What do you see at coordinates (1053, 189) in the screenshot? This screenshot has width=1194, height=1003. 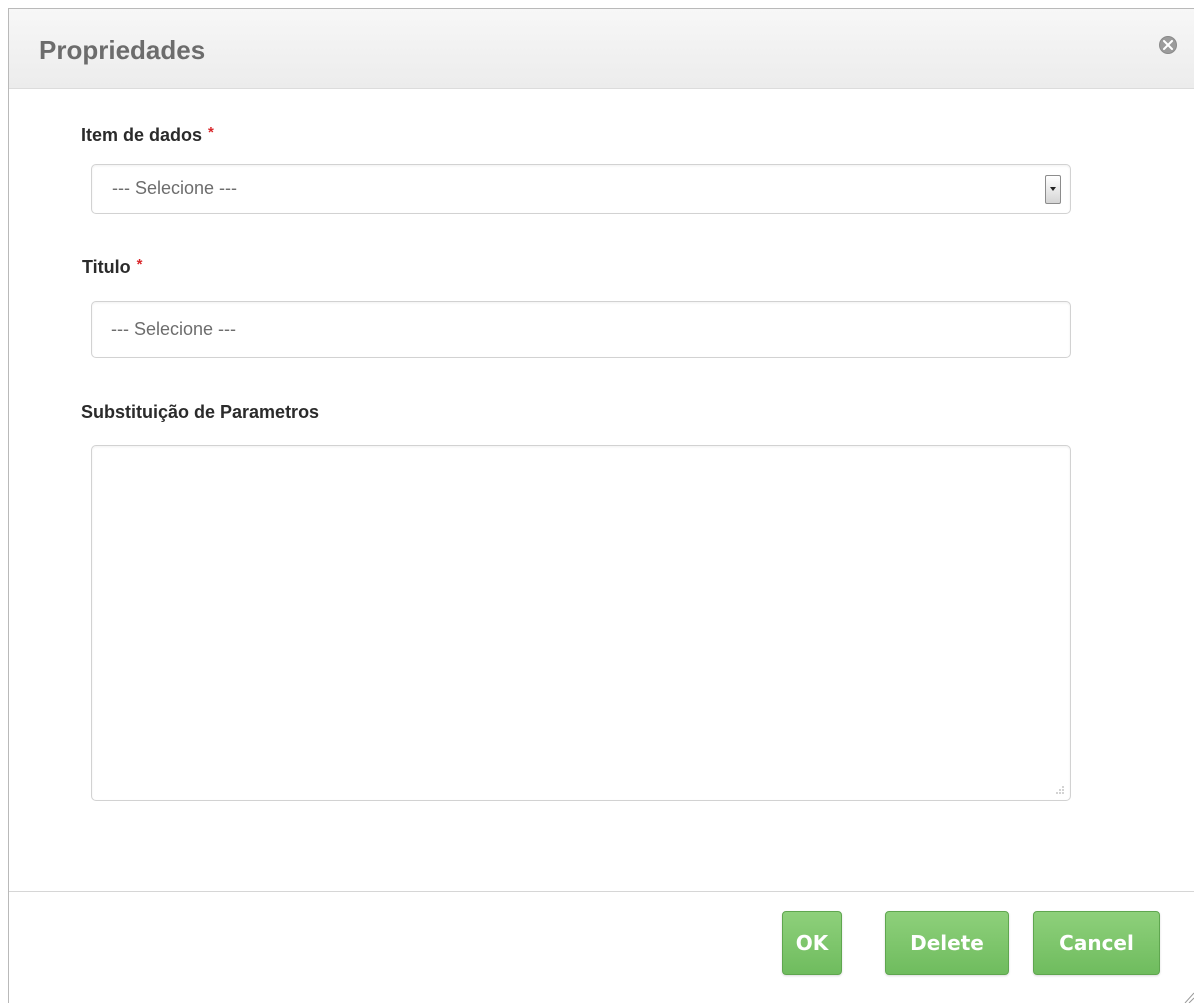 I see `chevron-down-icon` at bounding box center [1053, 189].